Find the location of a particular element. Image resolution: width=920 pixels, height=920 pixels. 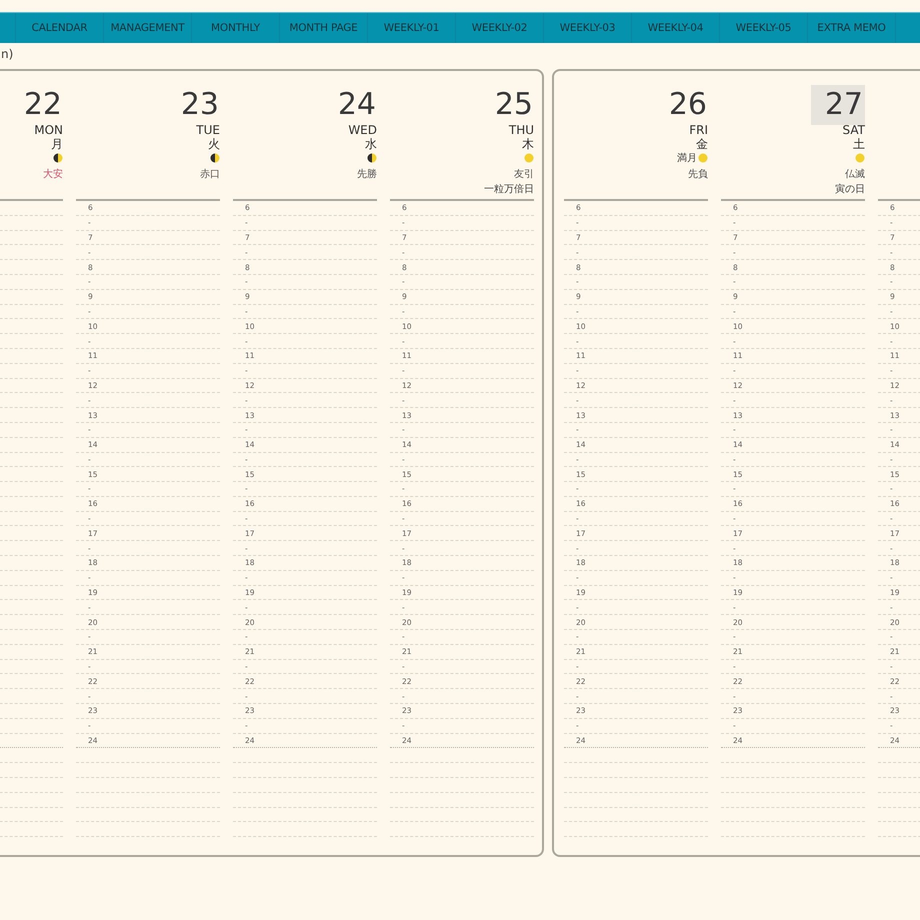

nav-tab: WEEKLY-05 is located at coordinates (763, 28).